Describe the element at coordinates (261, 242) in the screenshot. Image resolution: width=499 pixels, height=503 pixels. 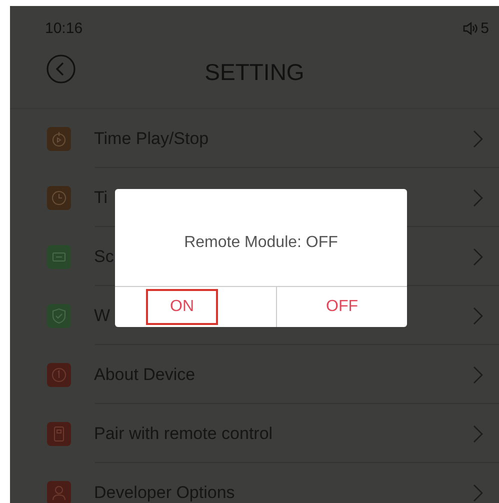
I see `dialog-message: Remote Module: OFF` at that location.